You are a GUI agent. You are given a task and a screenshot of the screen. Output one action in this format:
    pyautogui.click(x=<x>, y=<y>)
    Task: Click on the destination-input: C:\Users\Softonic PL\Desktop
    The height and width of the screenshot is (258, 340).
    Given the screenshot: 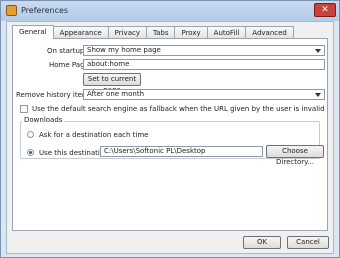 What is the action you would take?
    pyautogui.click(x=181, y=151)
    